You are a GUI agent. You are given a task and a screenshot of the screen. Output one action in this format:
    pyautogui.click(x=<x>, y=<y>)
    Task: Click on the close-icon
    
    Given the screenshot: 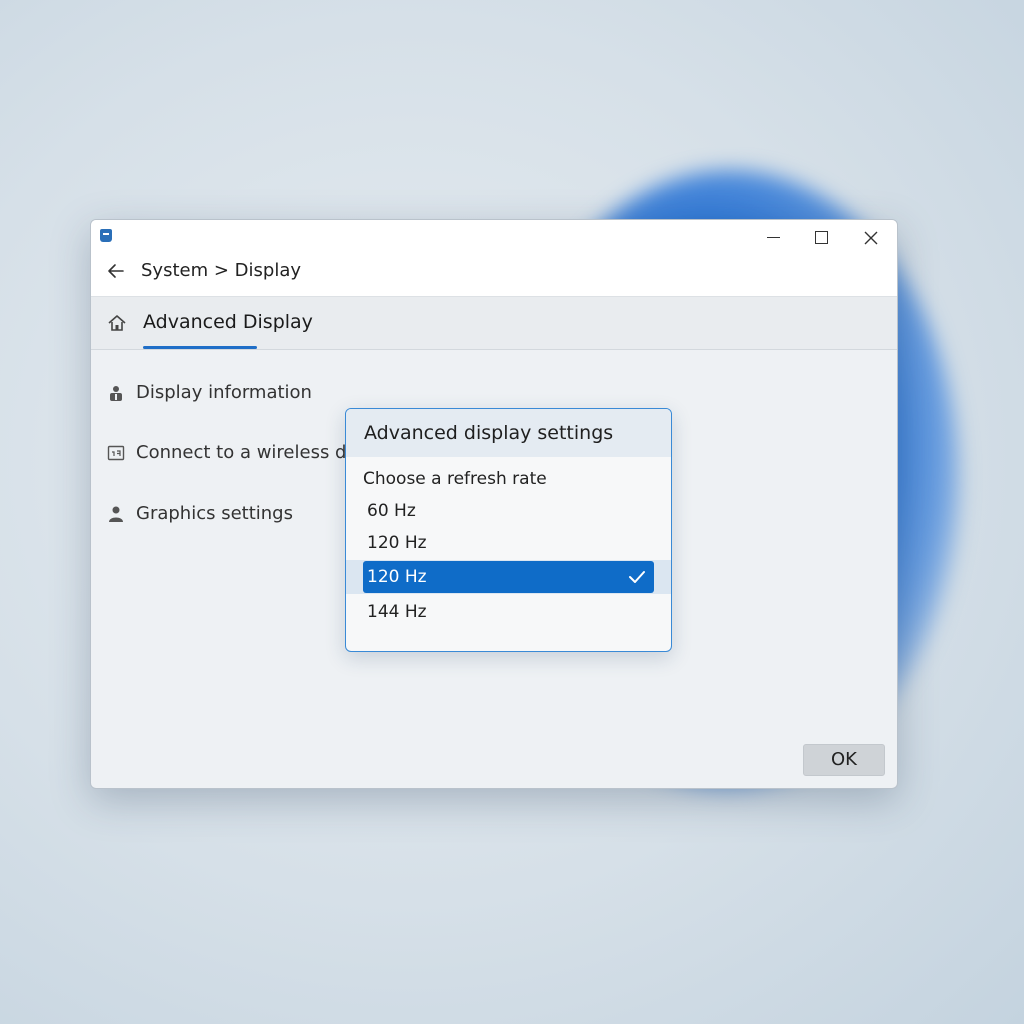 What is the action you would take?
    pyautogui.click(x=871, y=237)
    